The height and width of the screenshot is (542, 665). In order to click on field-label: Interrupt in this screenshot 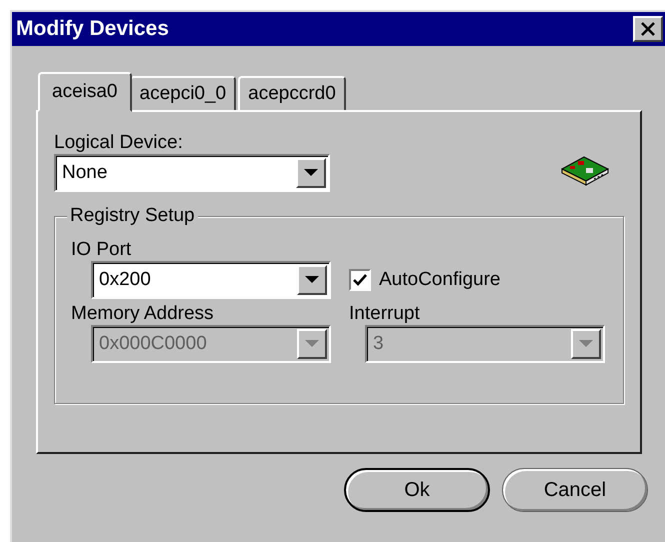, I will do `click(385, 314)`.